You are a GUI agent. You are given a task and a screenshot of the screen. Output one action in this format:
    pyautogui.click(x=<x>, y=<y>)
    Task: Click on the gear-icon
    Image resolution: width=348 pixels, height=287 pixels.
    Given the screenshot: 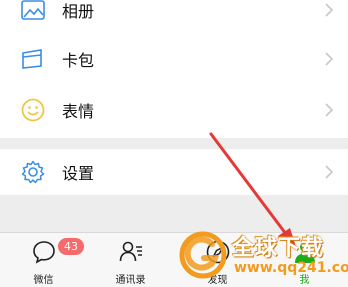 What is the action you would take?
    pyautogui.click(x=33, y=172)
    